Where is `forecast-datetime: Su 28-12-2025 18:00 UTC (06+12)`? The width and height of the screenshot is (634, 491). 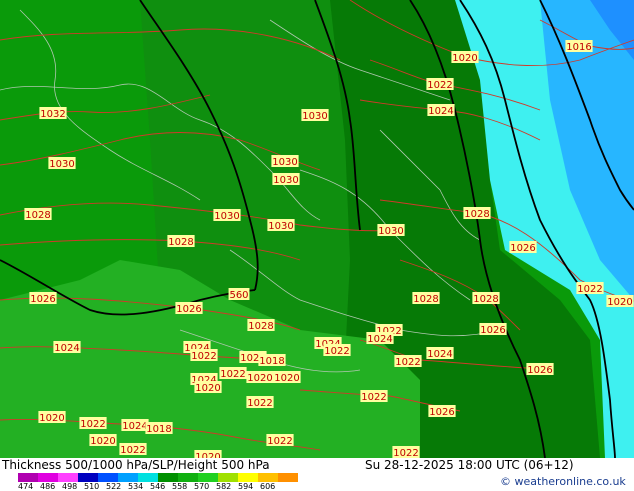 forecast-datetime: Su 28-12-2025 18:00 UTC (06+12) is located at coordinates (469, 465).